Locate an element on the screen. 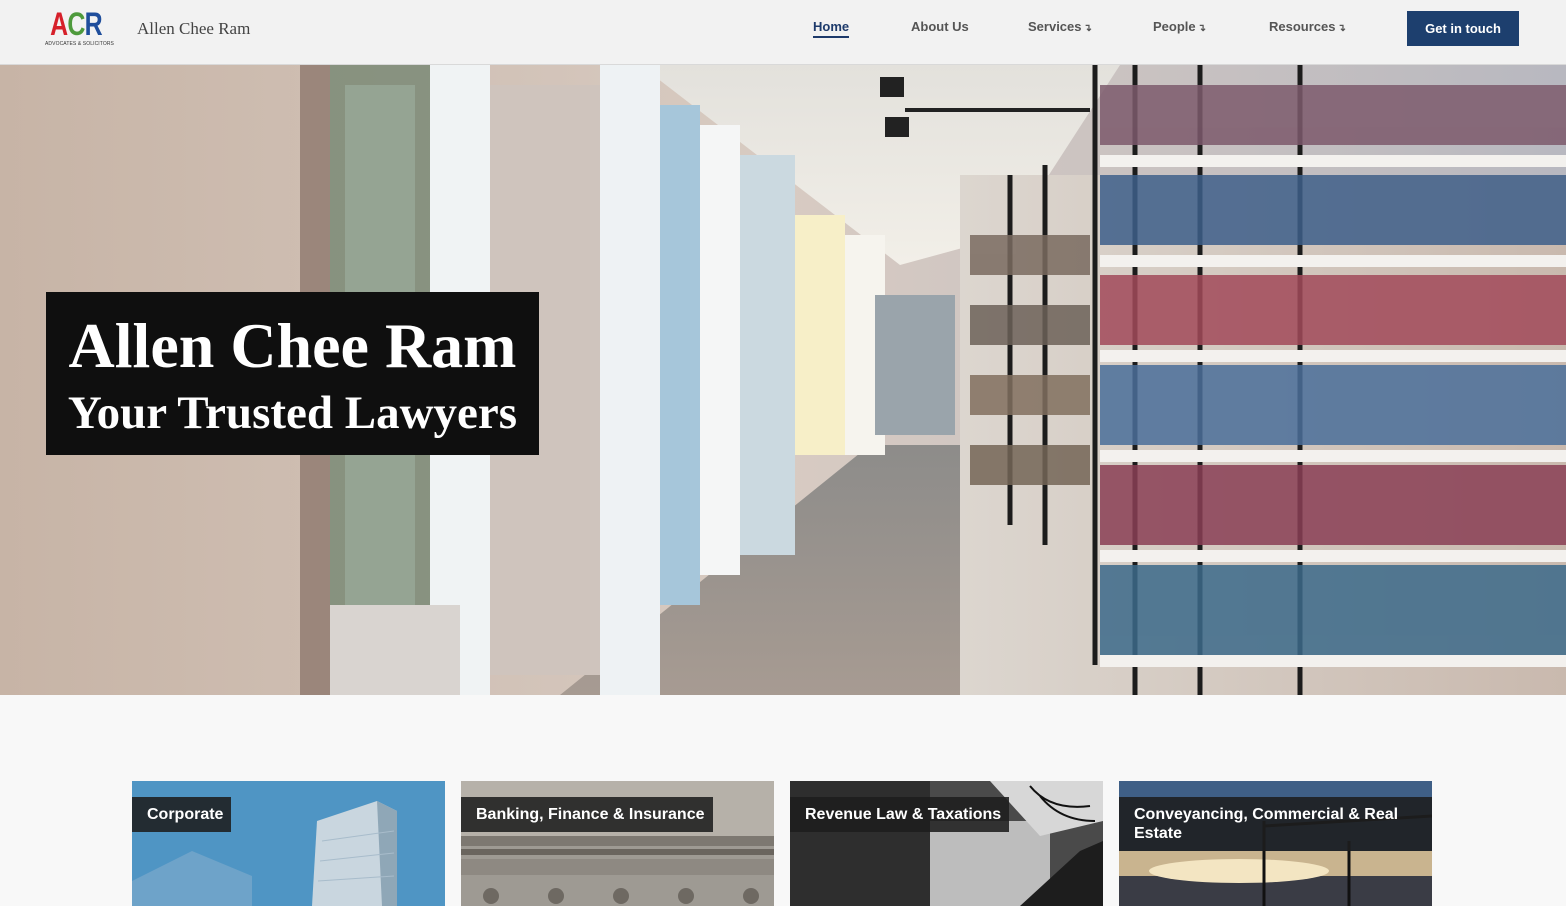  hero-title: Allen Chee Ram is located at coordinates (292, 345).